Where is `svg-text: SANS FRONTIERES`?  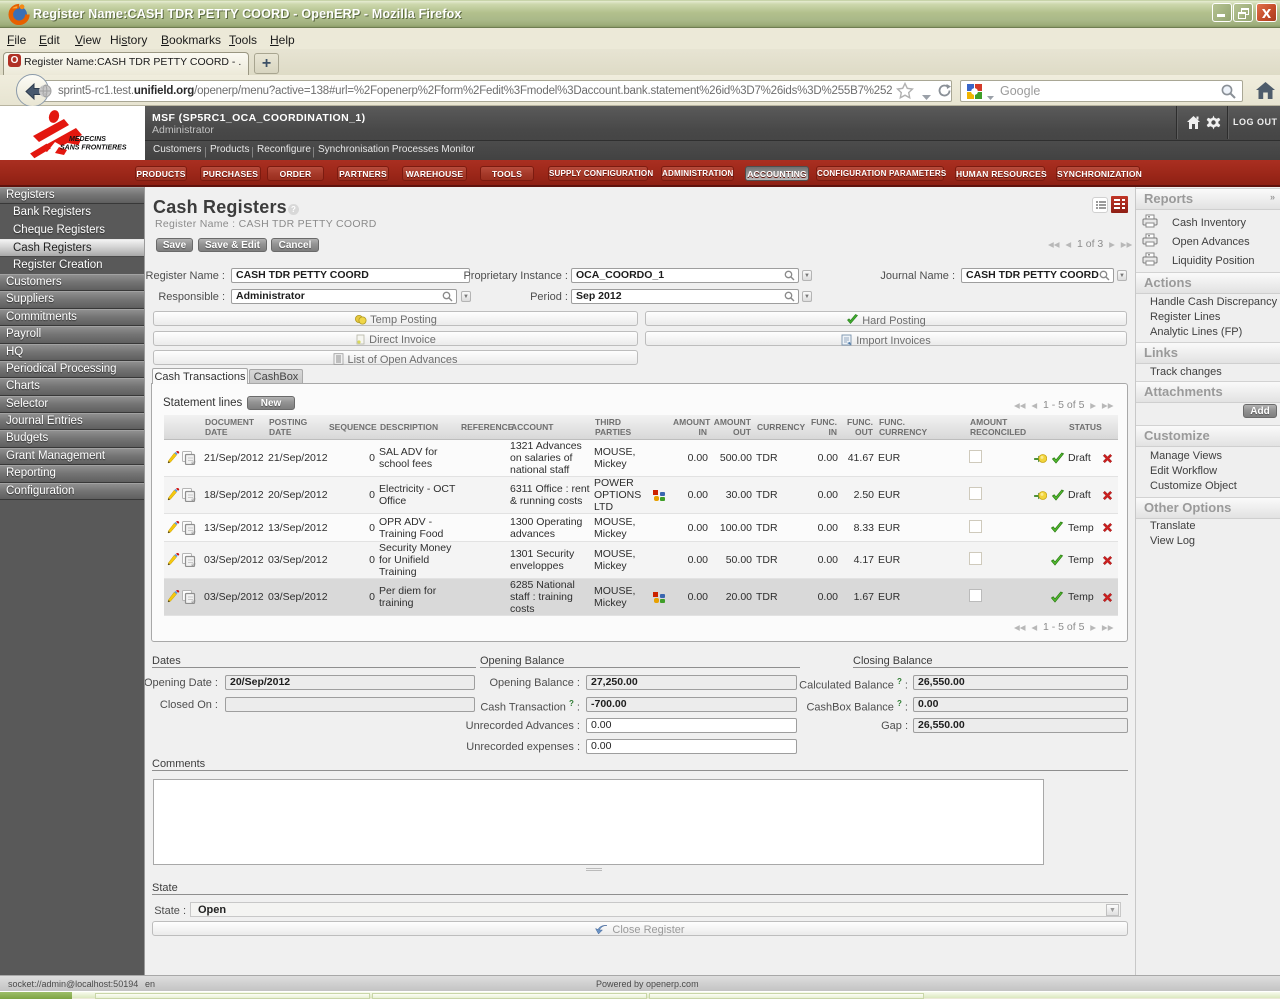 svg-text: SANS FRONTIERES is located at coordinates (93, 148).